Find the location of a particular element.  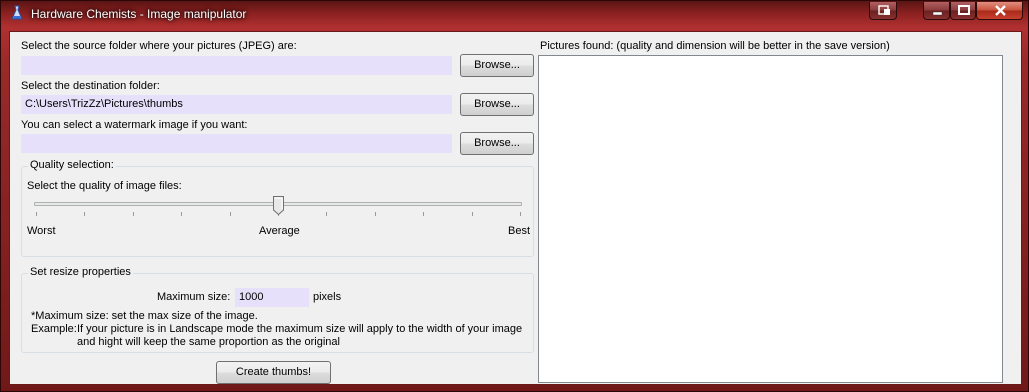

pixels-unit-label: pixels is located at coordinates (327, 297).